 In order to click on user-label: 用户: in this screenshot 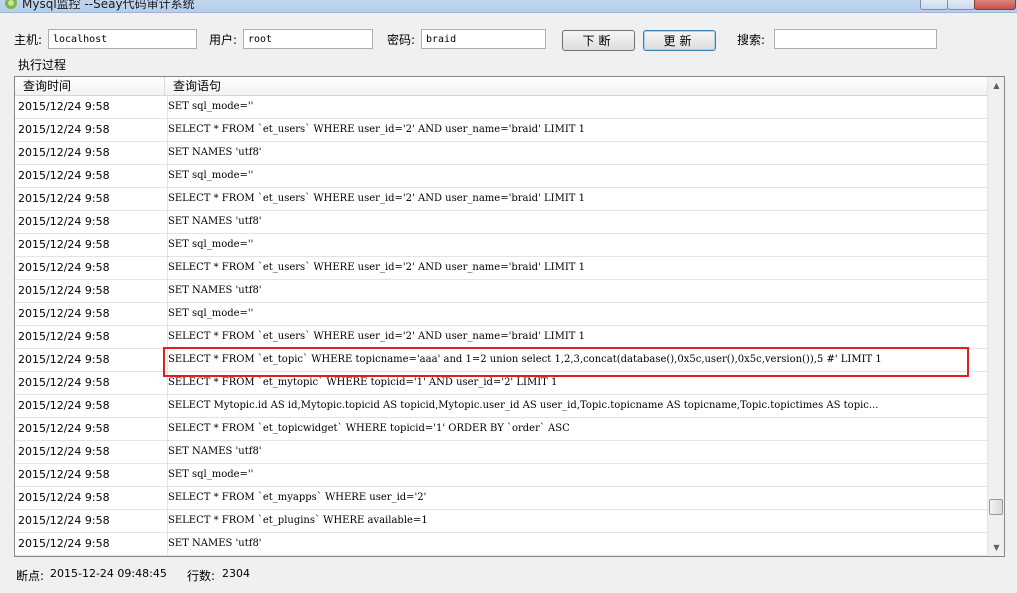, I will do `click(223, 40)`.